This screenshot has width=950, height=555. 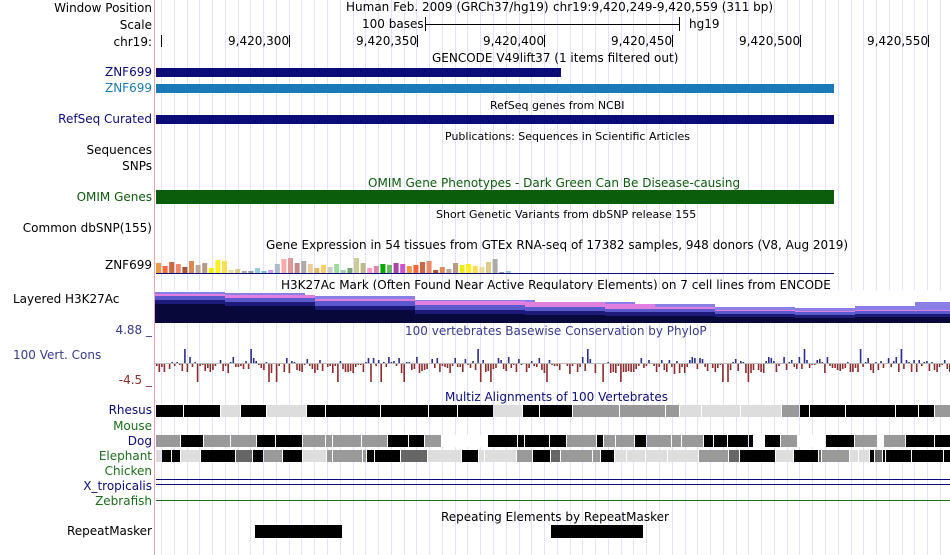 What do you see at coordinates (495, 264) in the screenshot?
I see `gtex-expression-bars` at bounding box center [495, 264].